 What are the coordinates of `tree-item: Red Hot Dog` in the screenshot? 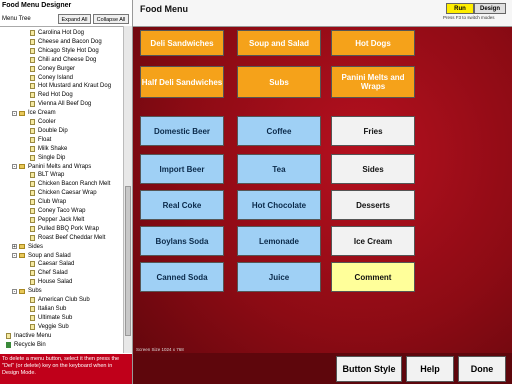 It's located at (51, 95).